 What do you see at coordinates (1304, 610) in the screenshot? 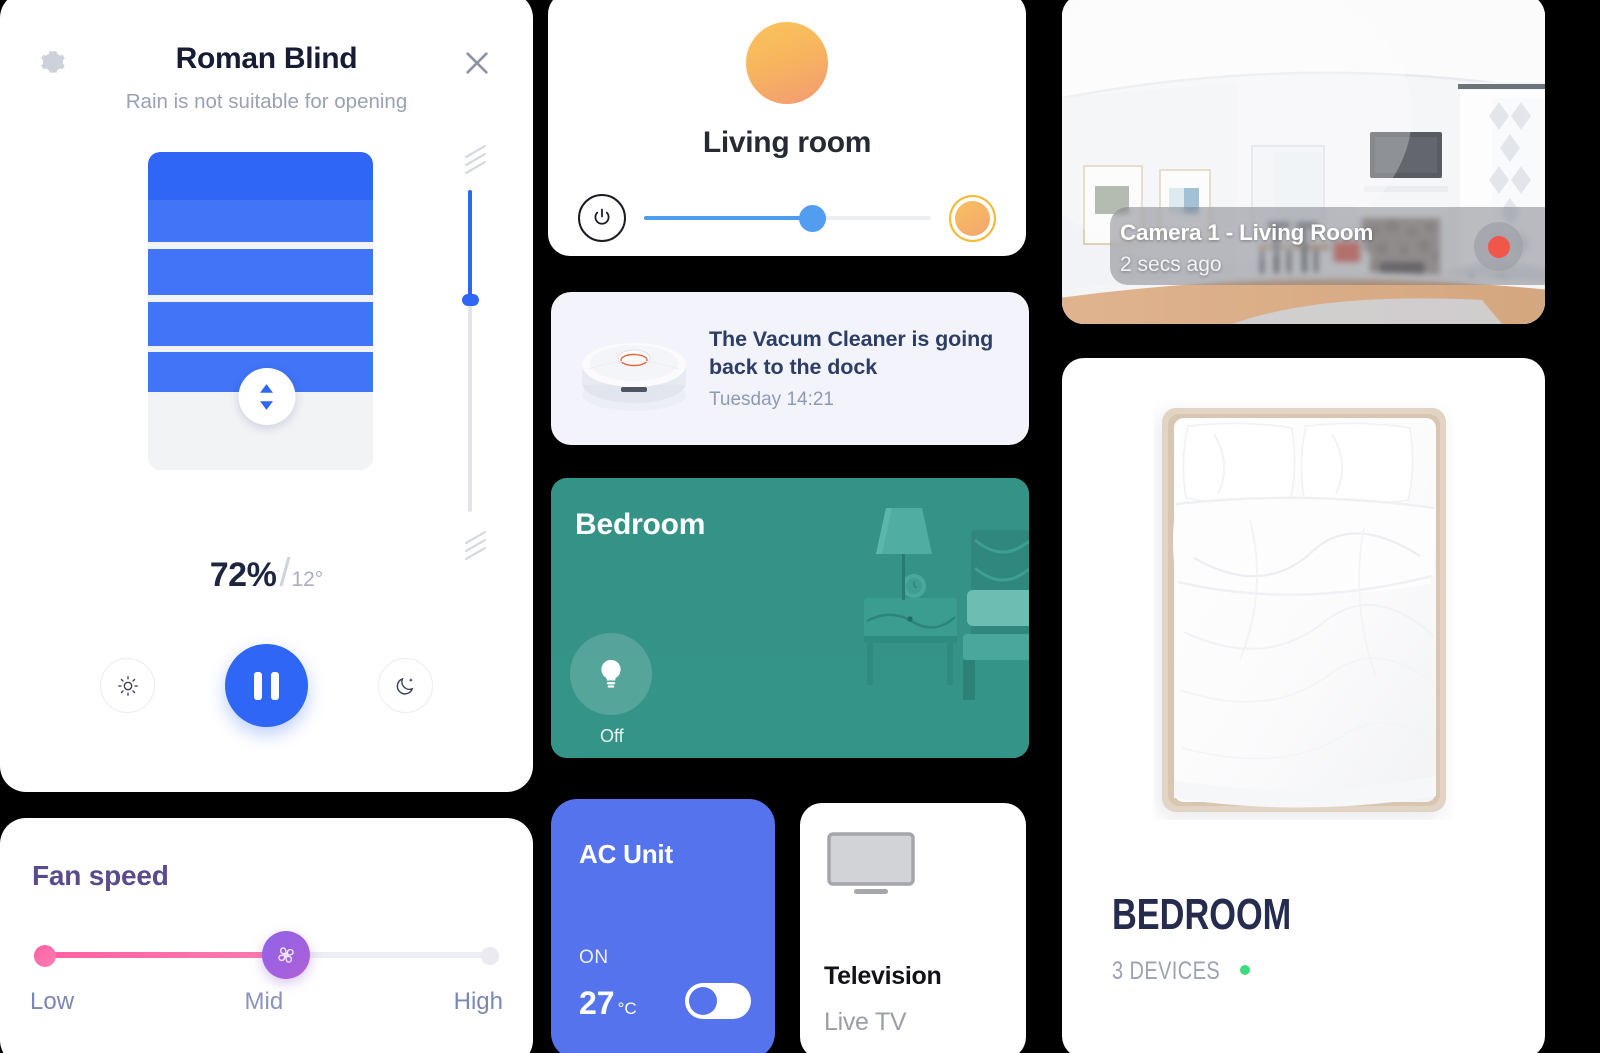
I see `bed-top-down-photo` at bounding box center [1304, 610].